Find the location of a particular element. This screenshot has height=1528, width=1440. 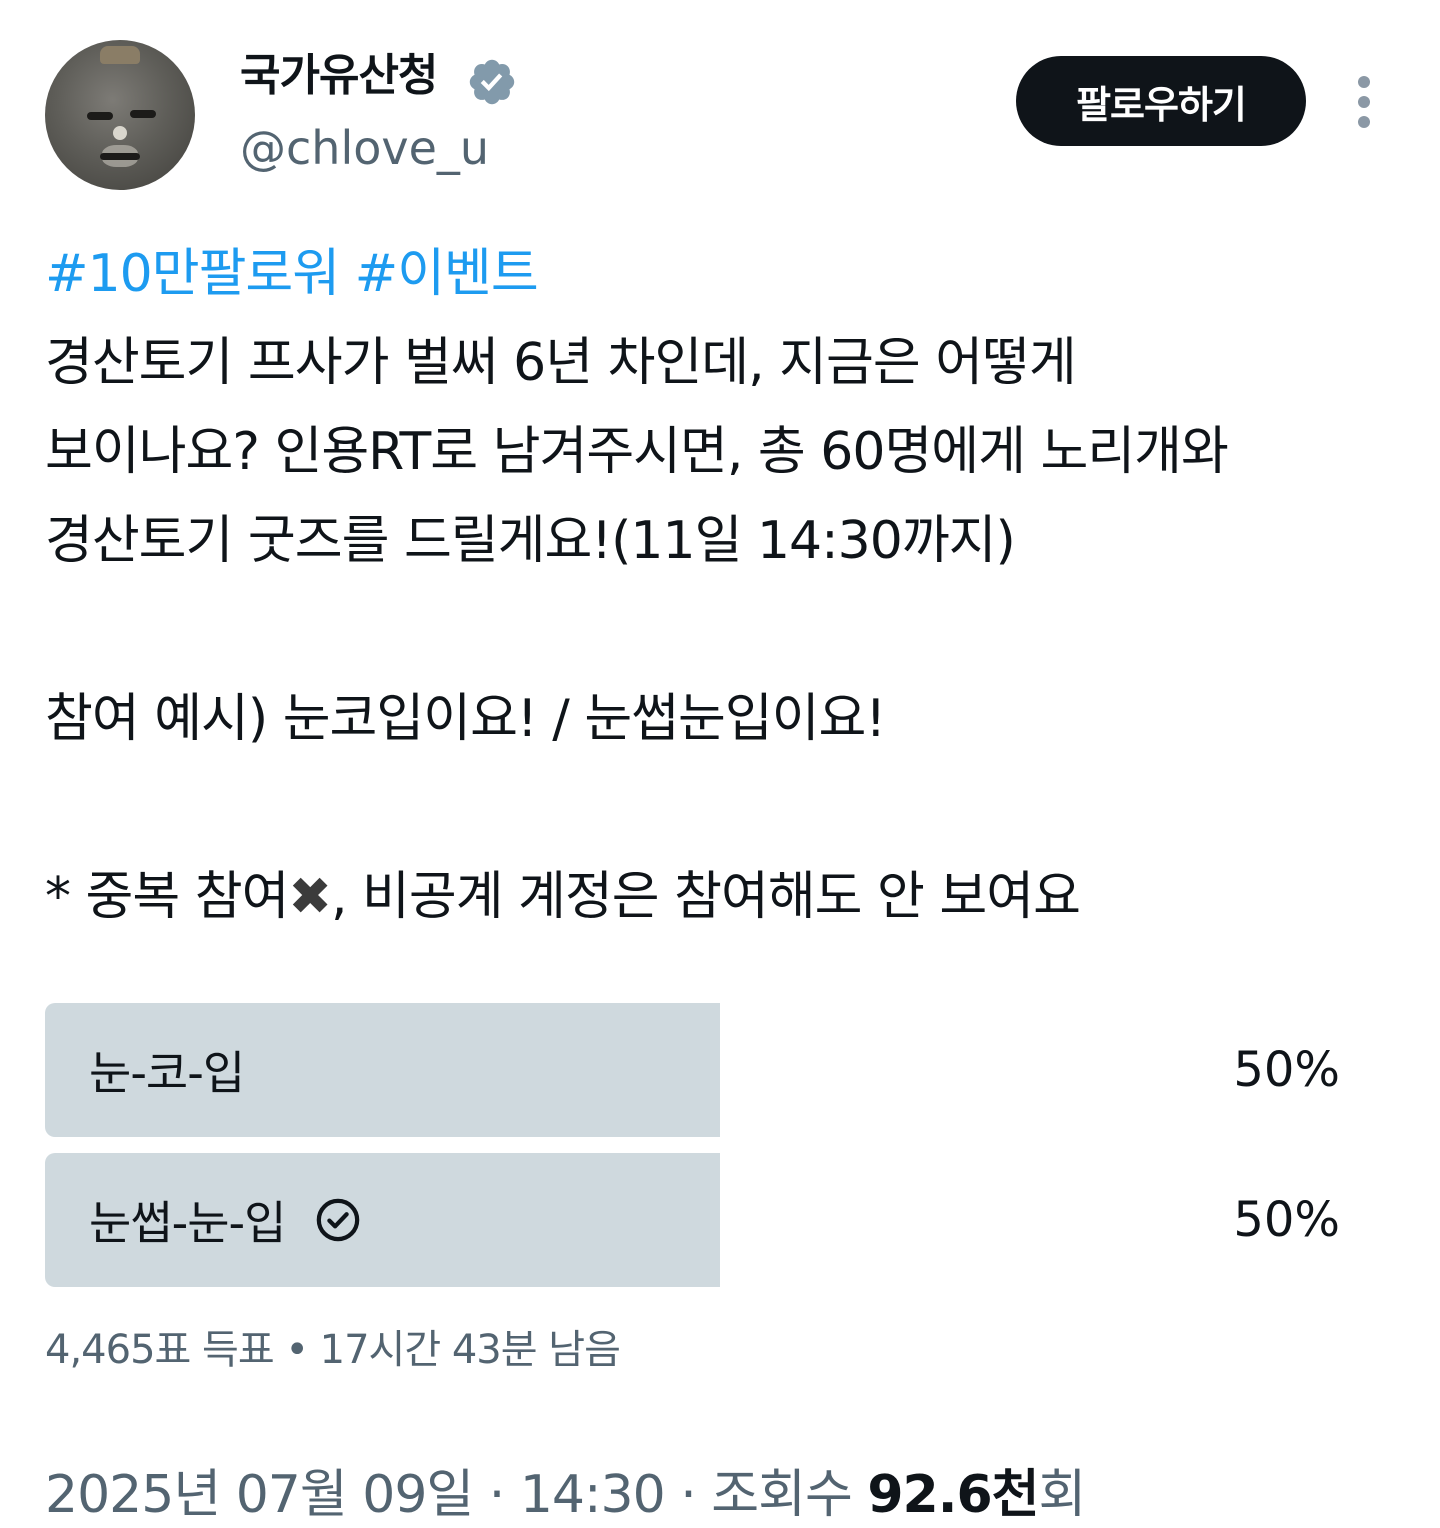

hashtag-link: #이벤트 is located at coordinates (447, 274).